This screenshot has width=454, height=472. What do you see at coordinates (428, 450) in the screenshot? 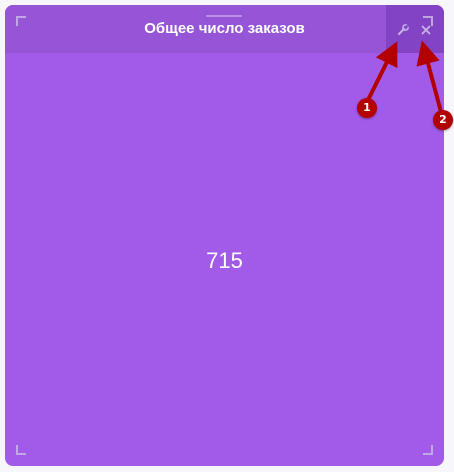
I see `resize-corner-bottom-right` at bounding box center [428, 450].